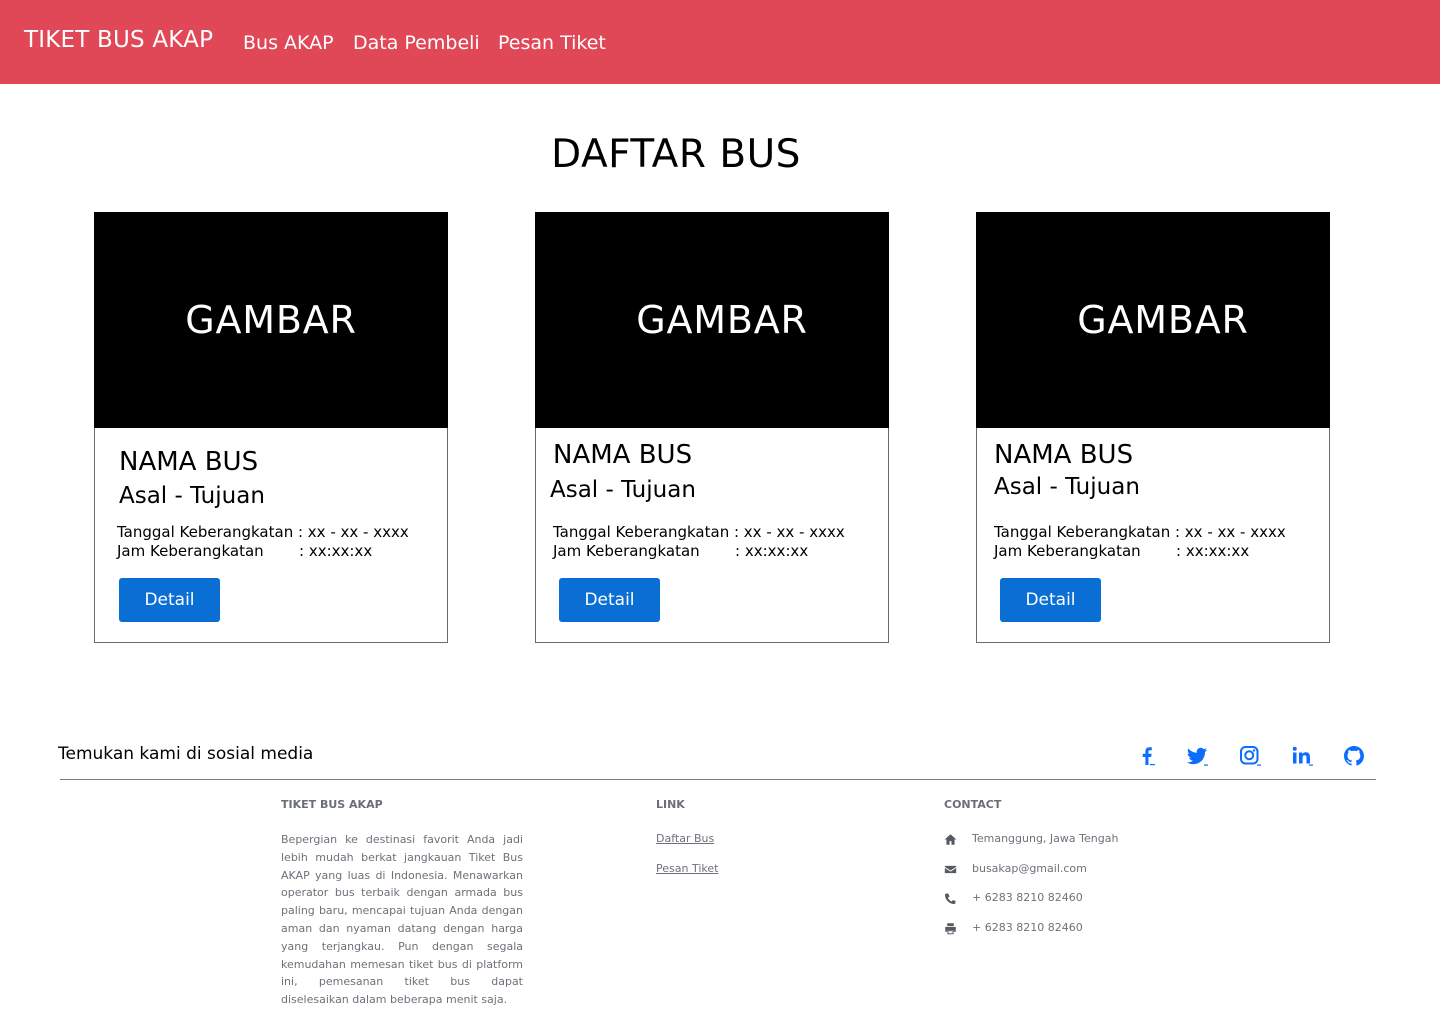 This screenshot has width=1440, height=1024. I want to click on footer-link-daftar-bus: Daftar Bus, so click(685, 838).